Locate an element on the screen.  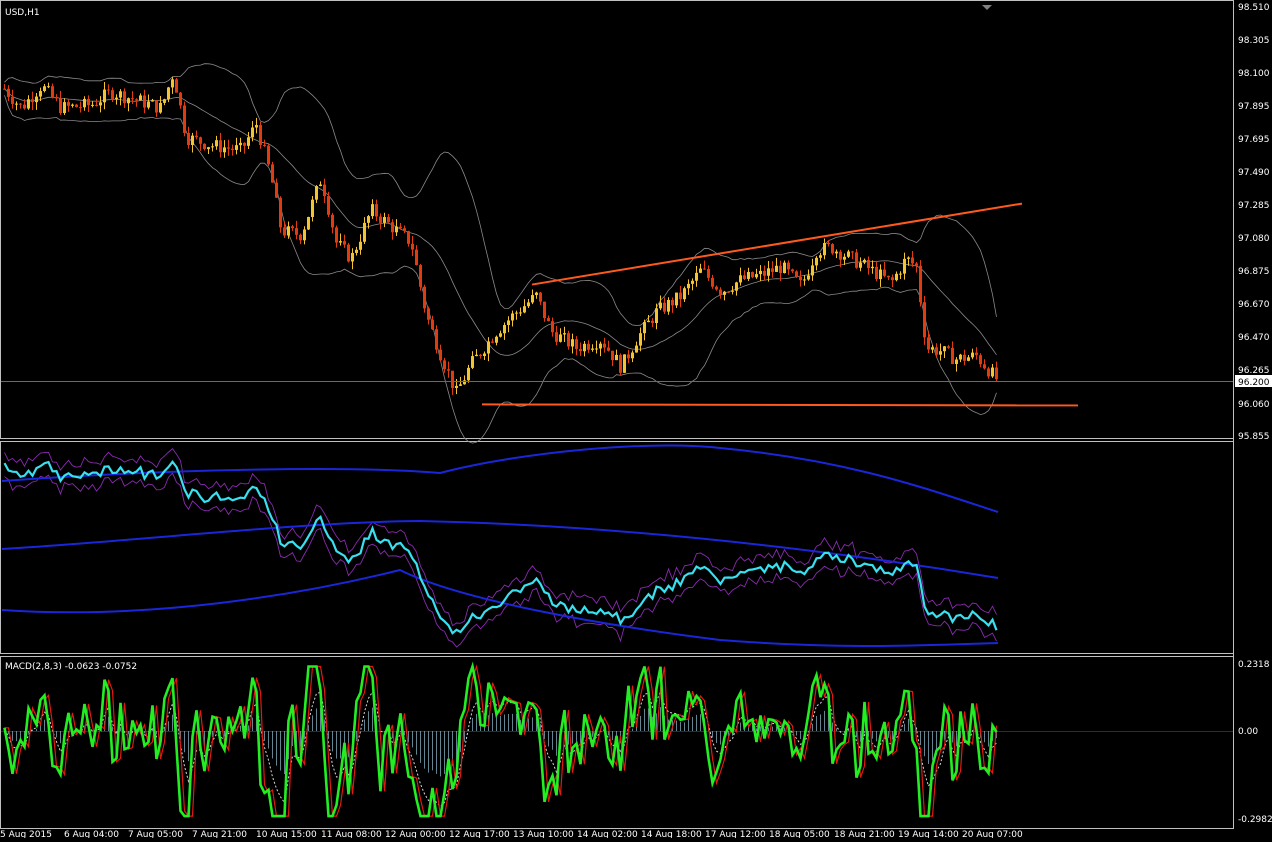
time-tick: 19 Aug 14:00 is located at coordinates (928, 834).